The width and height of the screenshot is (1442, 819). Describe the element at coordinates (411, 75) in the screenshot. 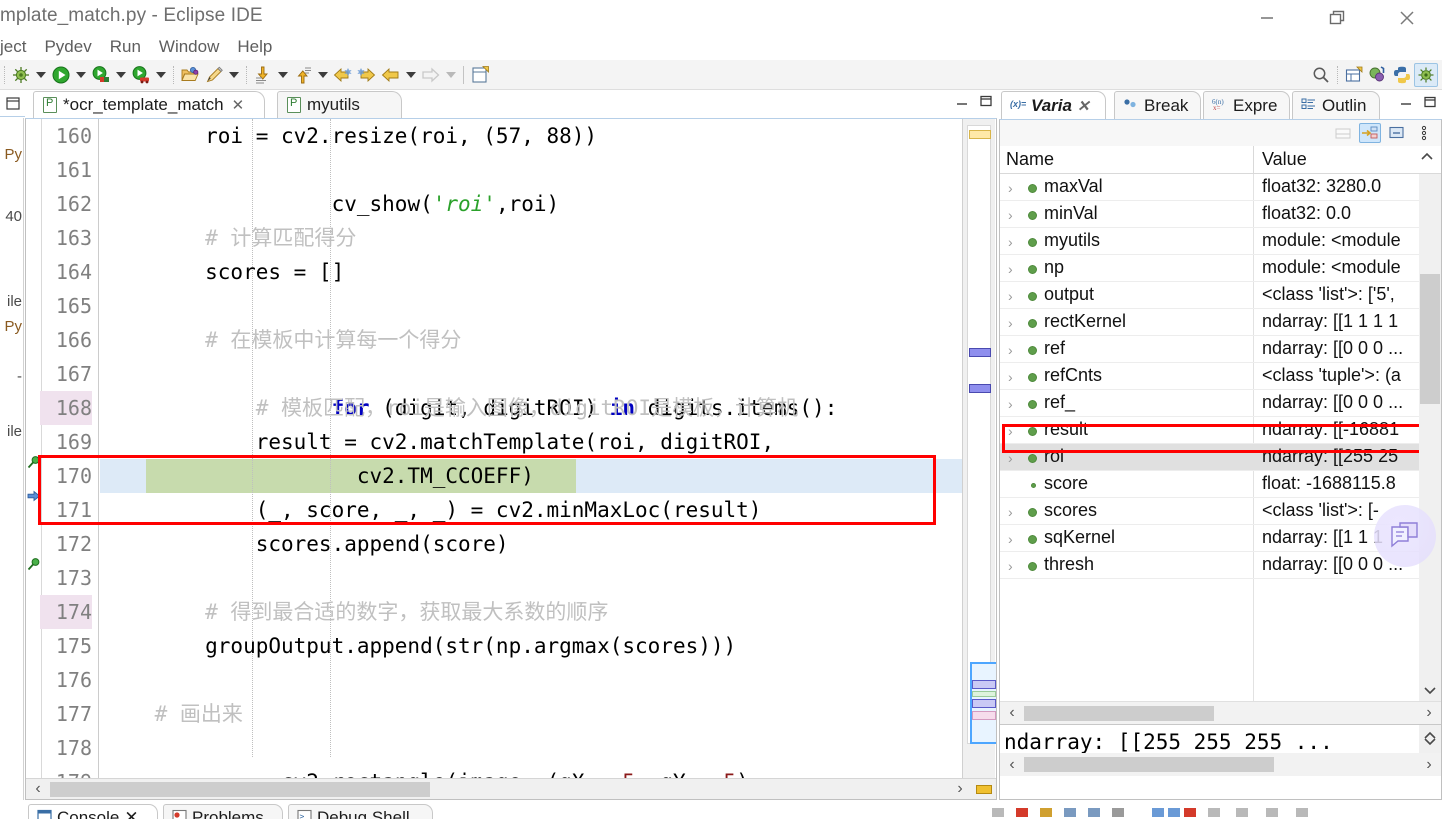

I see `back-dropdown-arrow` at that location.